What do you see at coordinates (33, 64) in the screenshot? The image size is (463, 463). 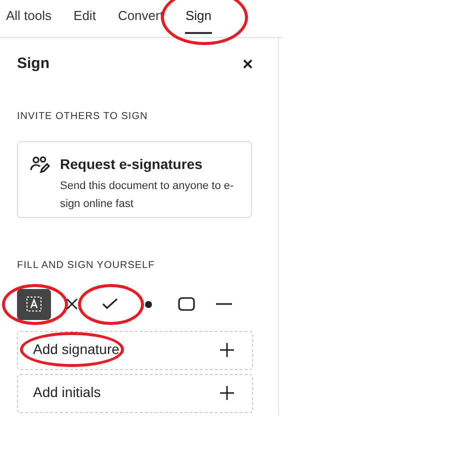 I see `panel-title: Sign` at bounding box center [33, 64].